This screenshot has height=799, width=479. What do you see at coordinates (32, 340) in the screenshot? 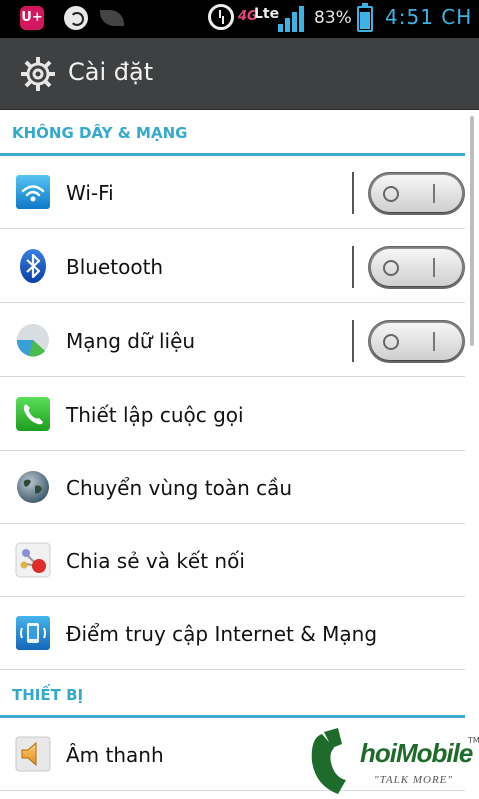
I see `mobile-data-icon` at bounding box center [32, 340].